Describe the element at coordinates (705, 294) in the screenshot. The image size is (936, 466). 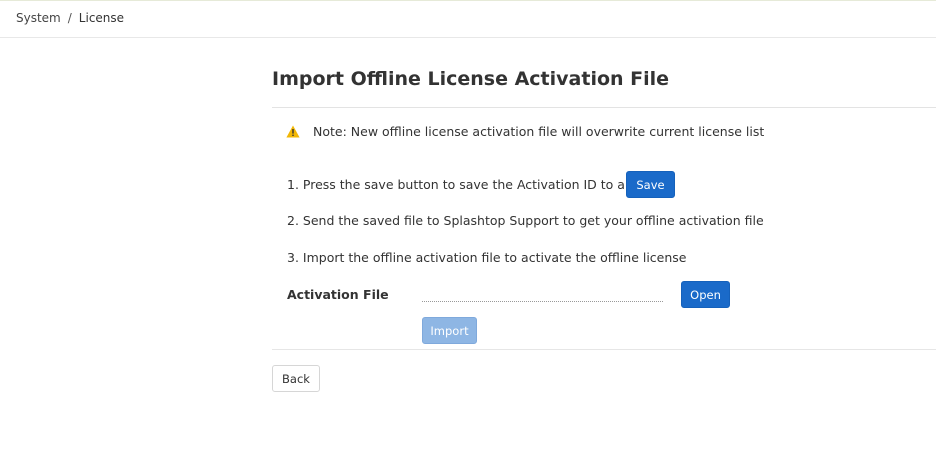
I see `open-button: Open` at that location.